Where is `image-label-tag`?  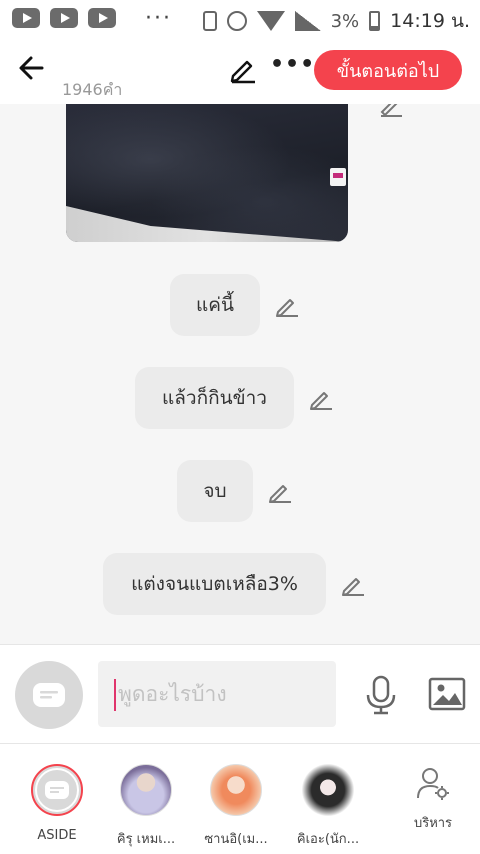 image-label-tag is located at coordinates (338, 177).